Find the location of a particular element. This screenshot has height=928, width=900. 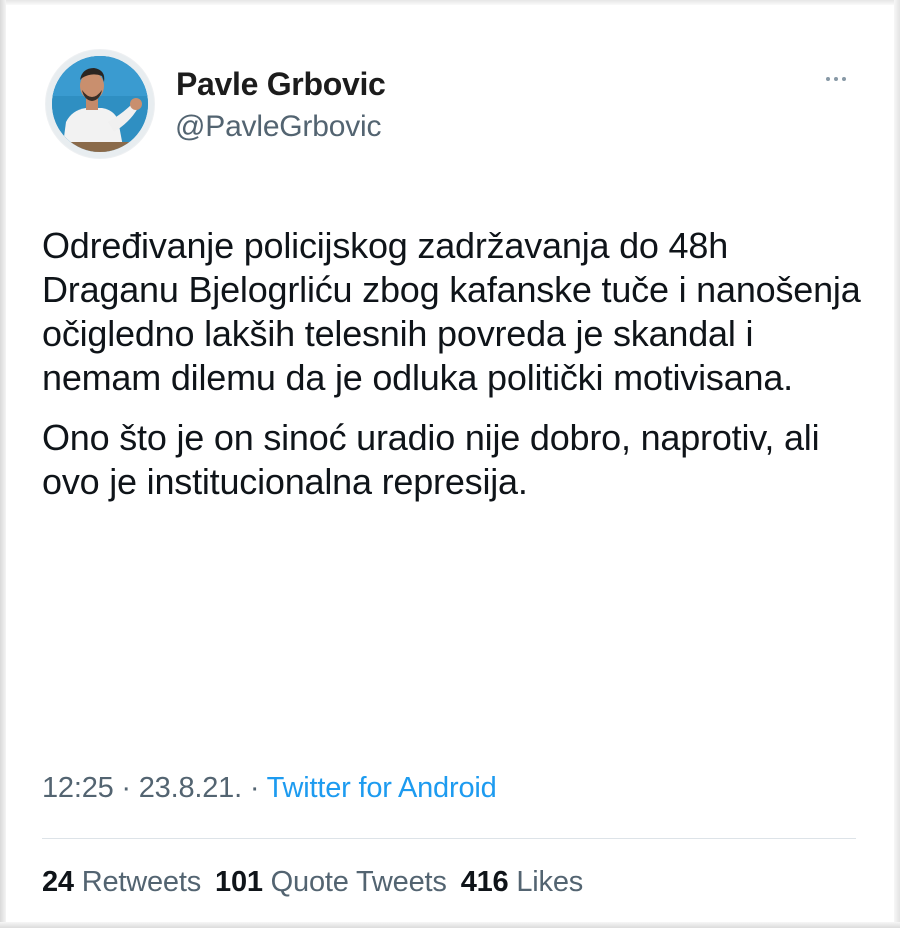

frame-border-top is located at coordinates (450, 2).